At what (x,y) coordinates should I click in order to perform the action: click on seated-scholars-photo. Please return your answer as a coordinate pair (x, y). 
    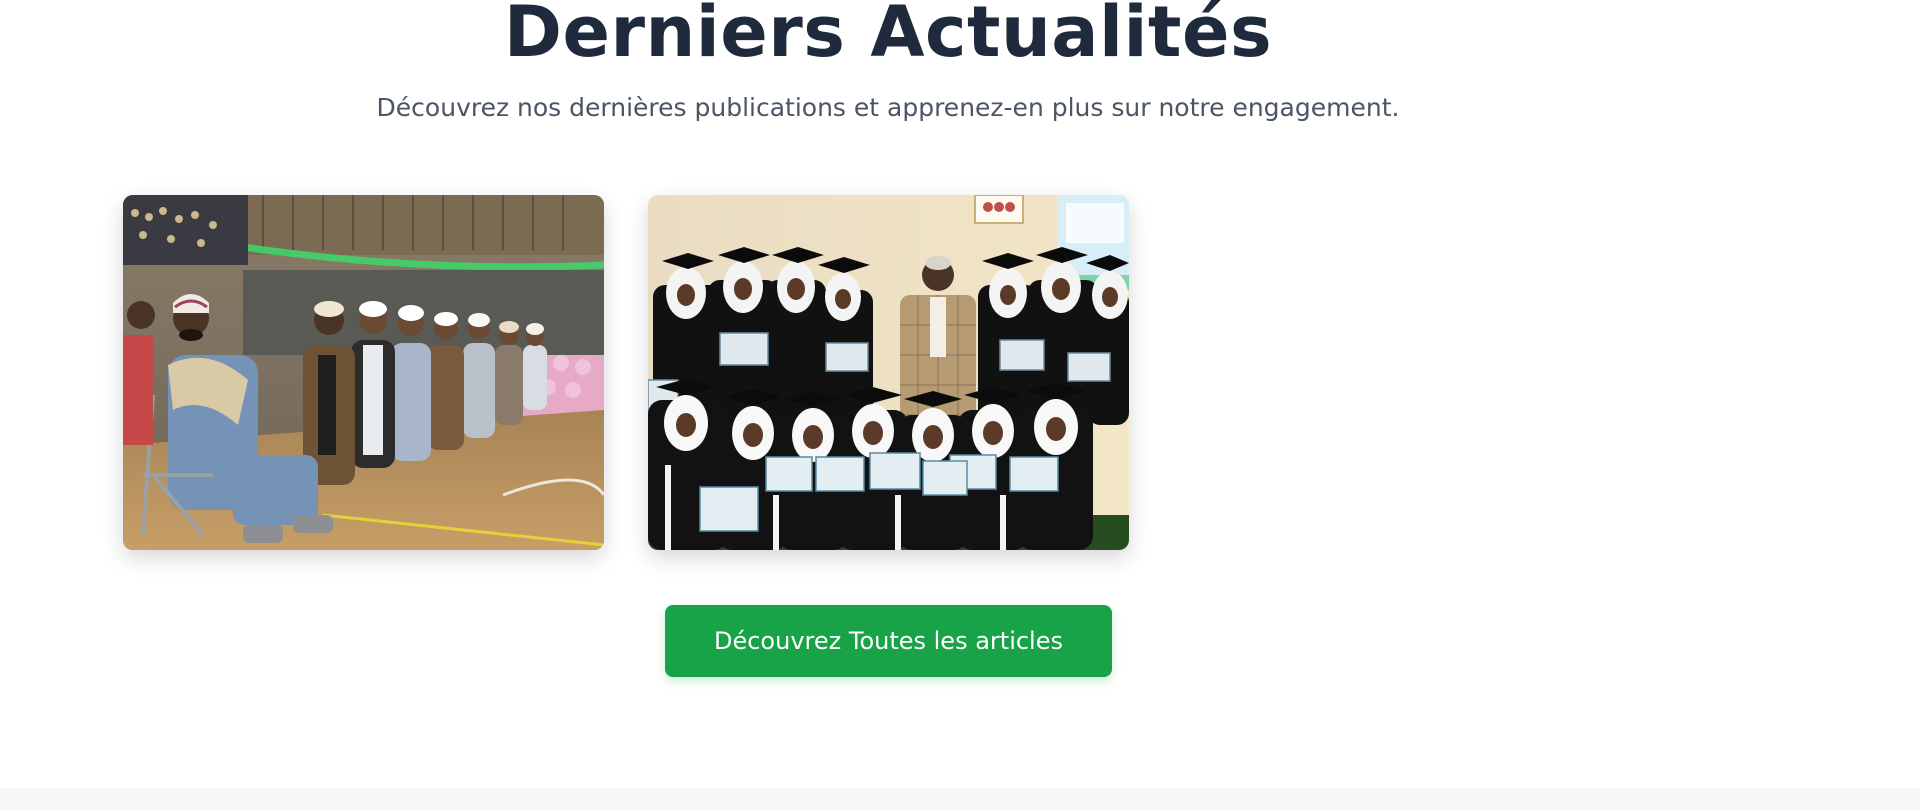
    Looking at the image, I should click on (363, 372).